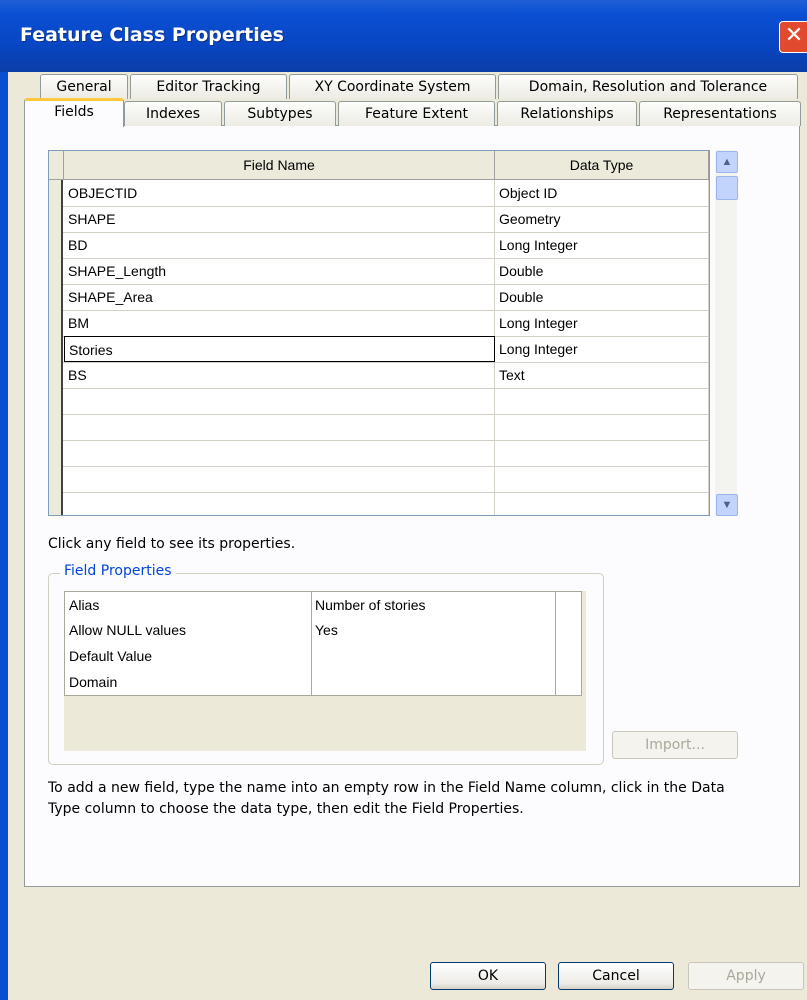  What do you see at coordinates (416, 113) in the screenshot?
I see `tab-feature-extent: Feature Extent` at bounding box center [416, 113].